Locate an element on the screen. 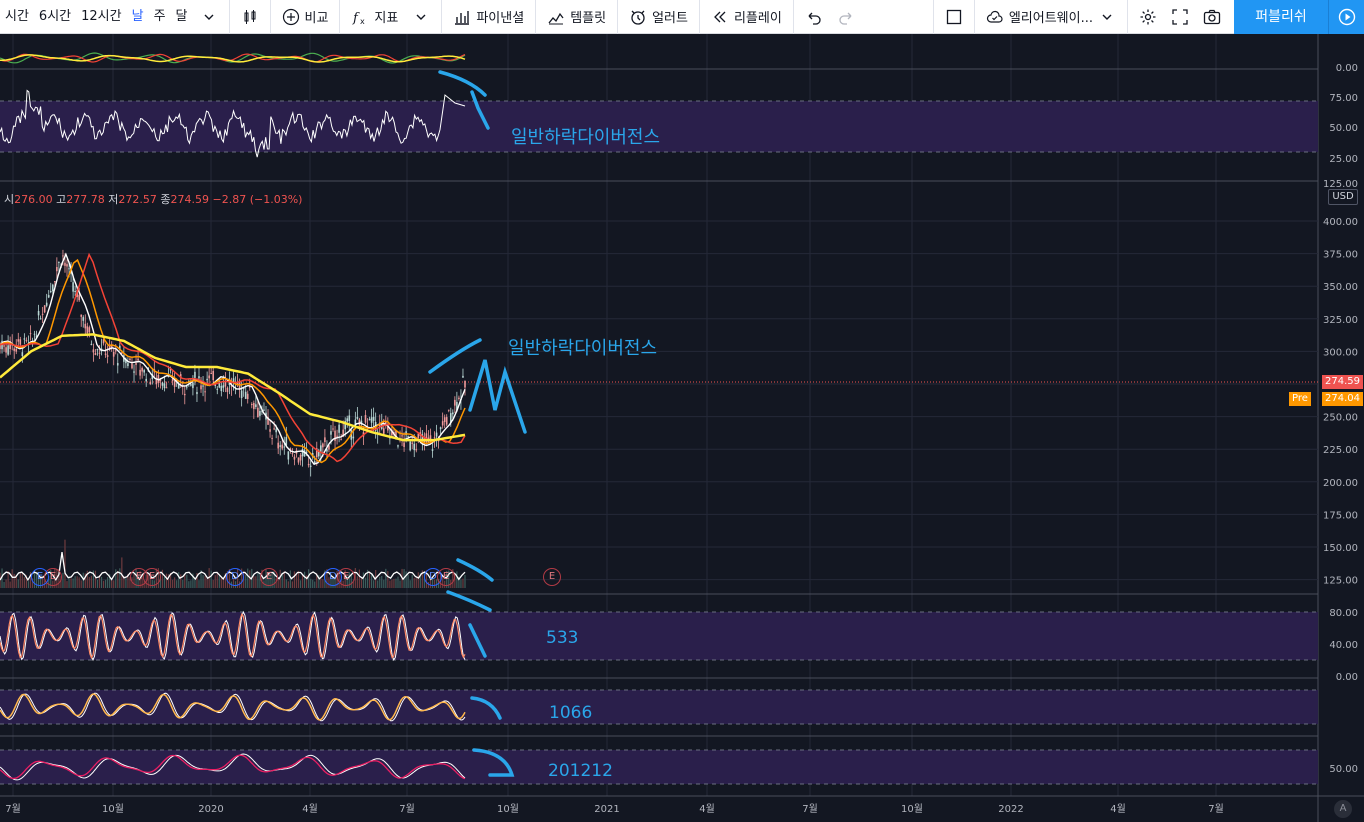 This screenshot has width=1364, height=822. currency-button: USD is located at coordinates (1343, 197).